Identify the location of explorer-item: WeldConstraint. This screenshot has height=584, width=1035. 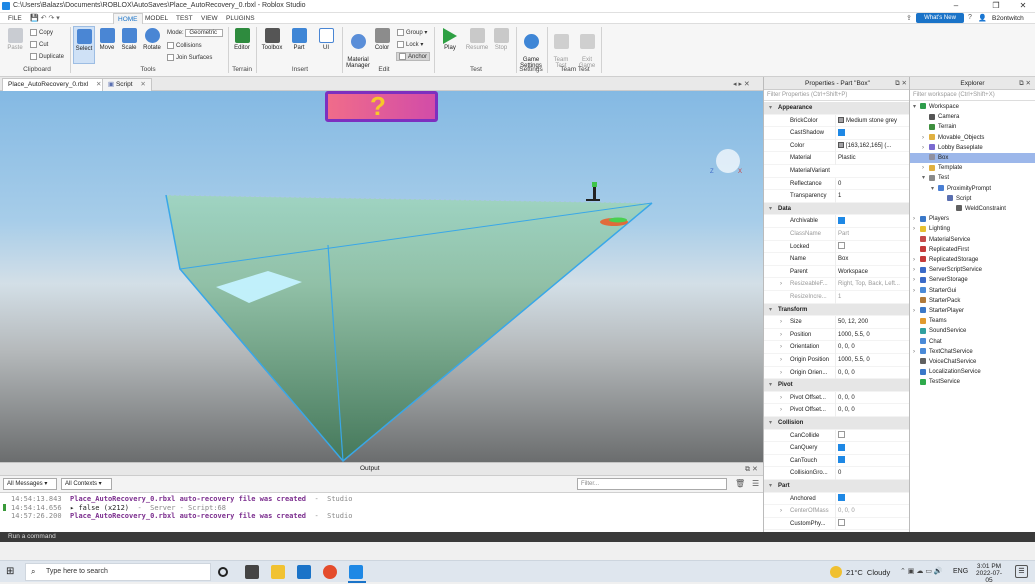
(972, 209).